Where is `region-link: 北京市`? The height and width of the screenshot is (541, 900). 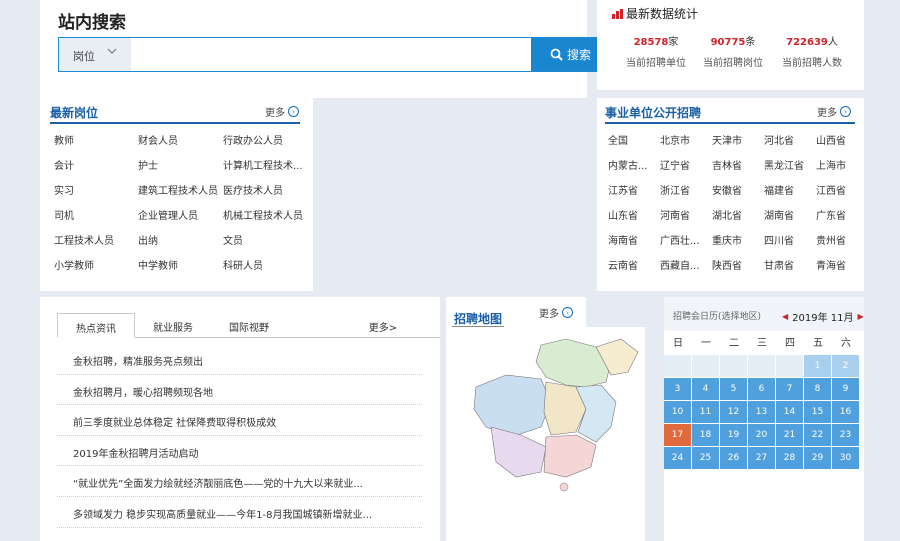 region-link: 北京市 is located at coordinates (686, 144).